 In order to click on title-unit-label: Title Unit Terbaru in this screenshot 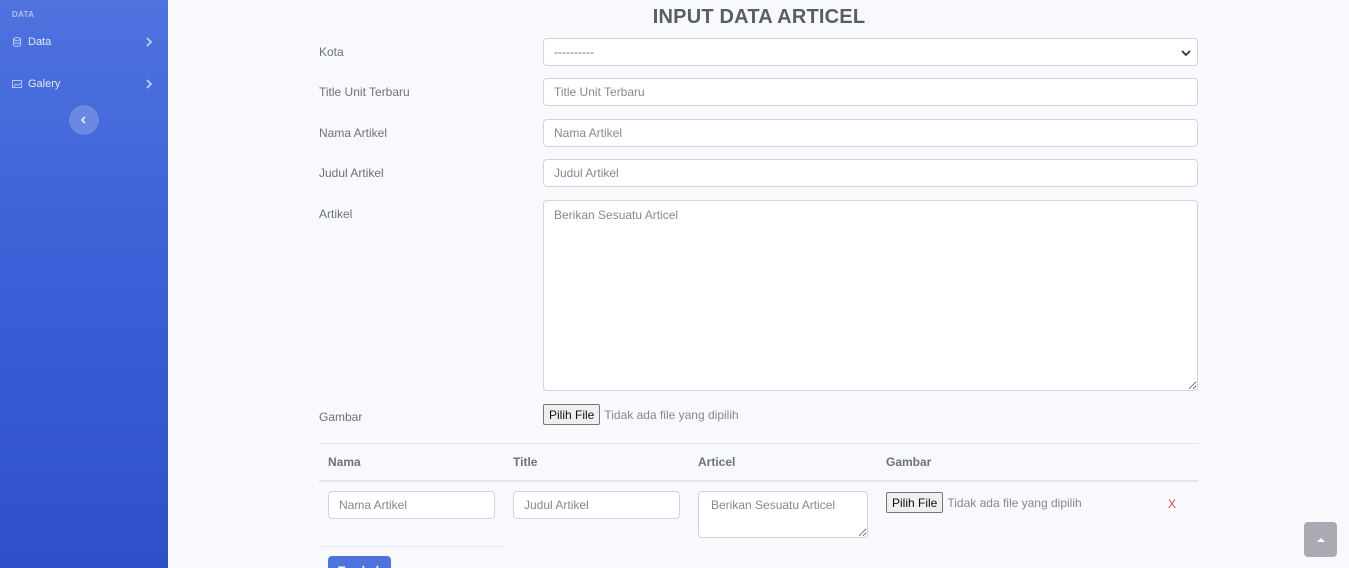, I will do `click(364, 92)`.